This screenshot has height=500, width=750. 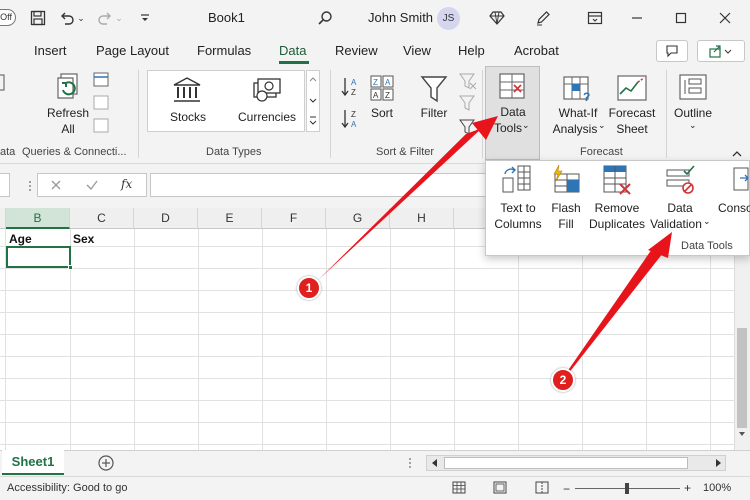 I want to click on filter-button: Filter, so click(x=434, y=102).